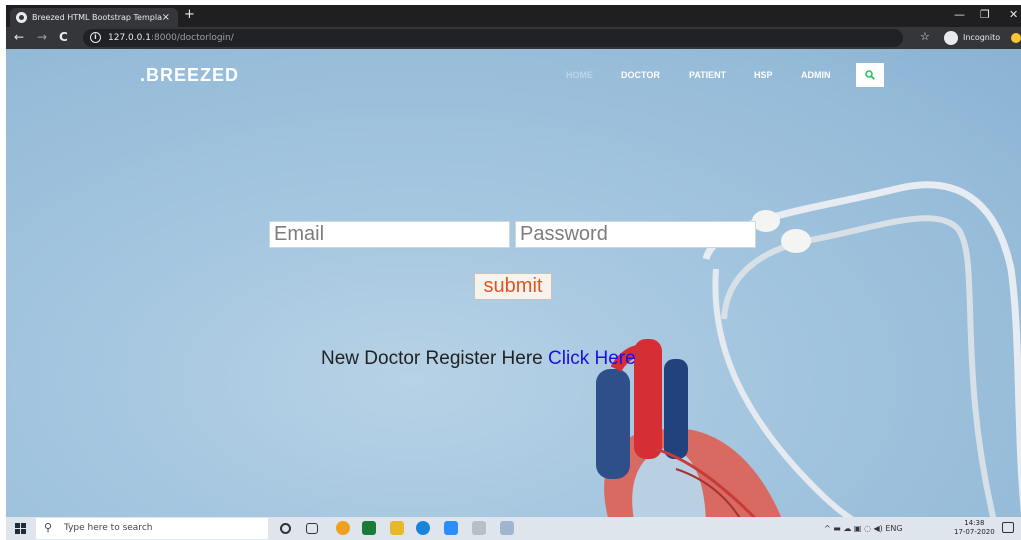 This screenshot has height=540, width=1021. I want to click on taskbar-search-box: ⚲ Type here to search, so click(152, 528).